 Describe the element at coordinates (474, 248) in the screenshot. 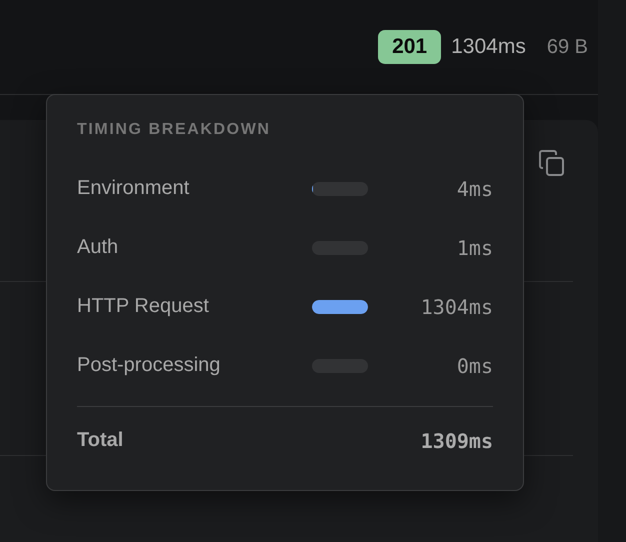

I see `phase-duration: 1ms` at that location.